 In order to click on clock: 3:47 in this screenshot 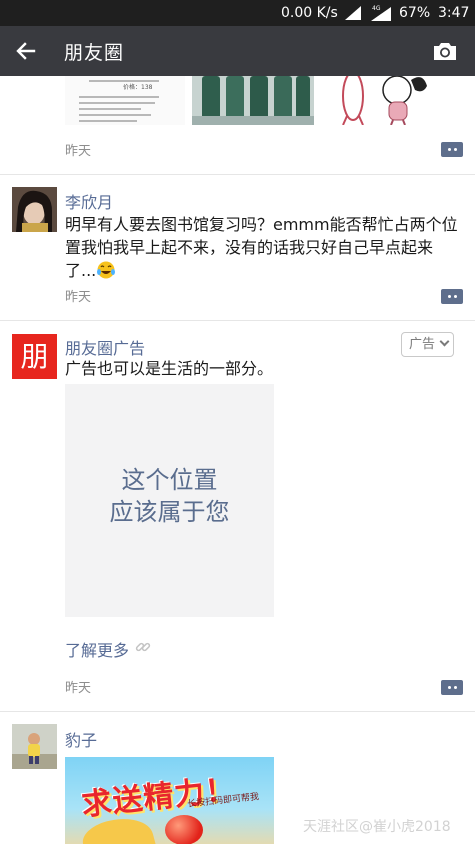, I will do `click(454, 13)`.